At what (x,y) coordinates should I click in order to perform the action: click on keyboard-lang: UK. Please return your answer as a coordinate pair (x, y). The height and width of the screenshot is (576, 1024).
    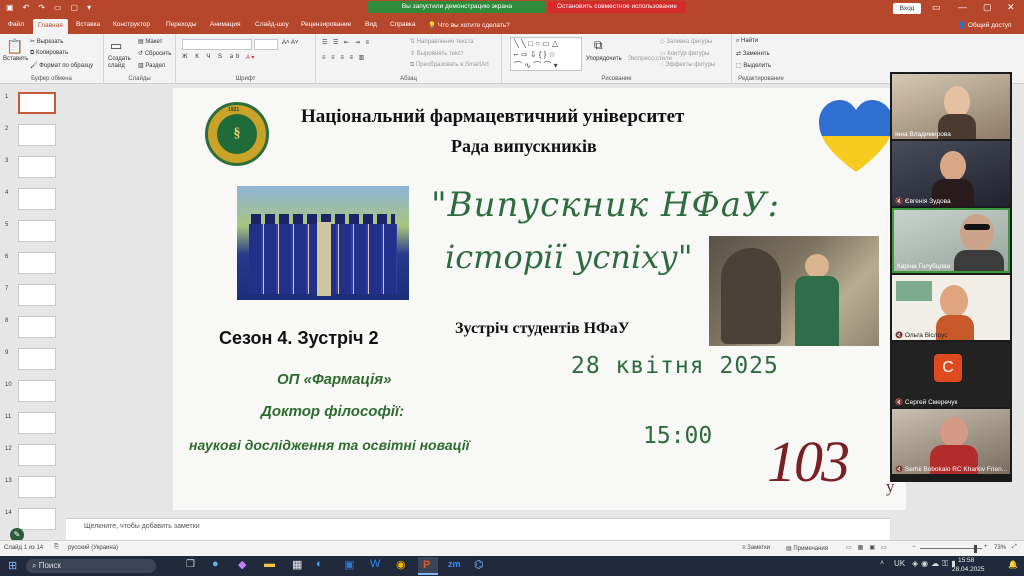
    Looking at the image, I should click on (899, 563).